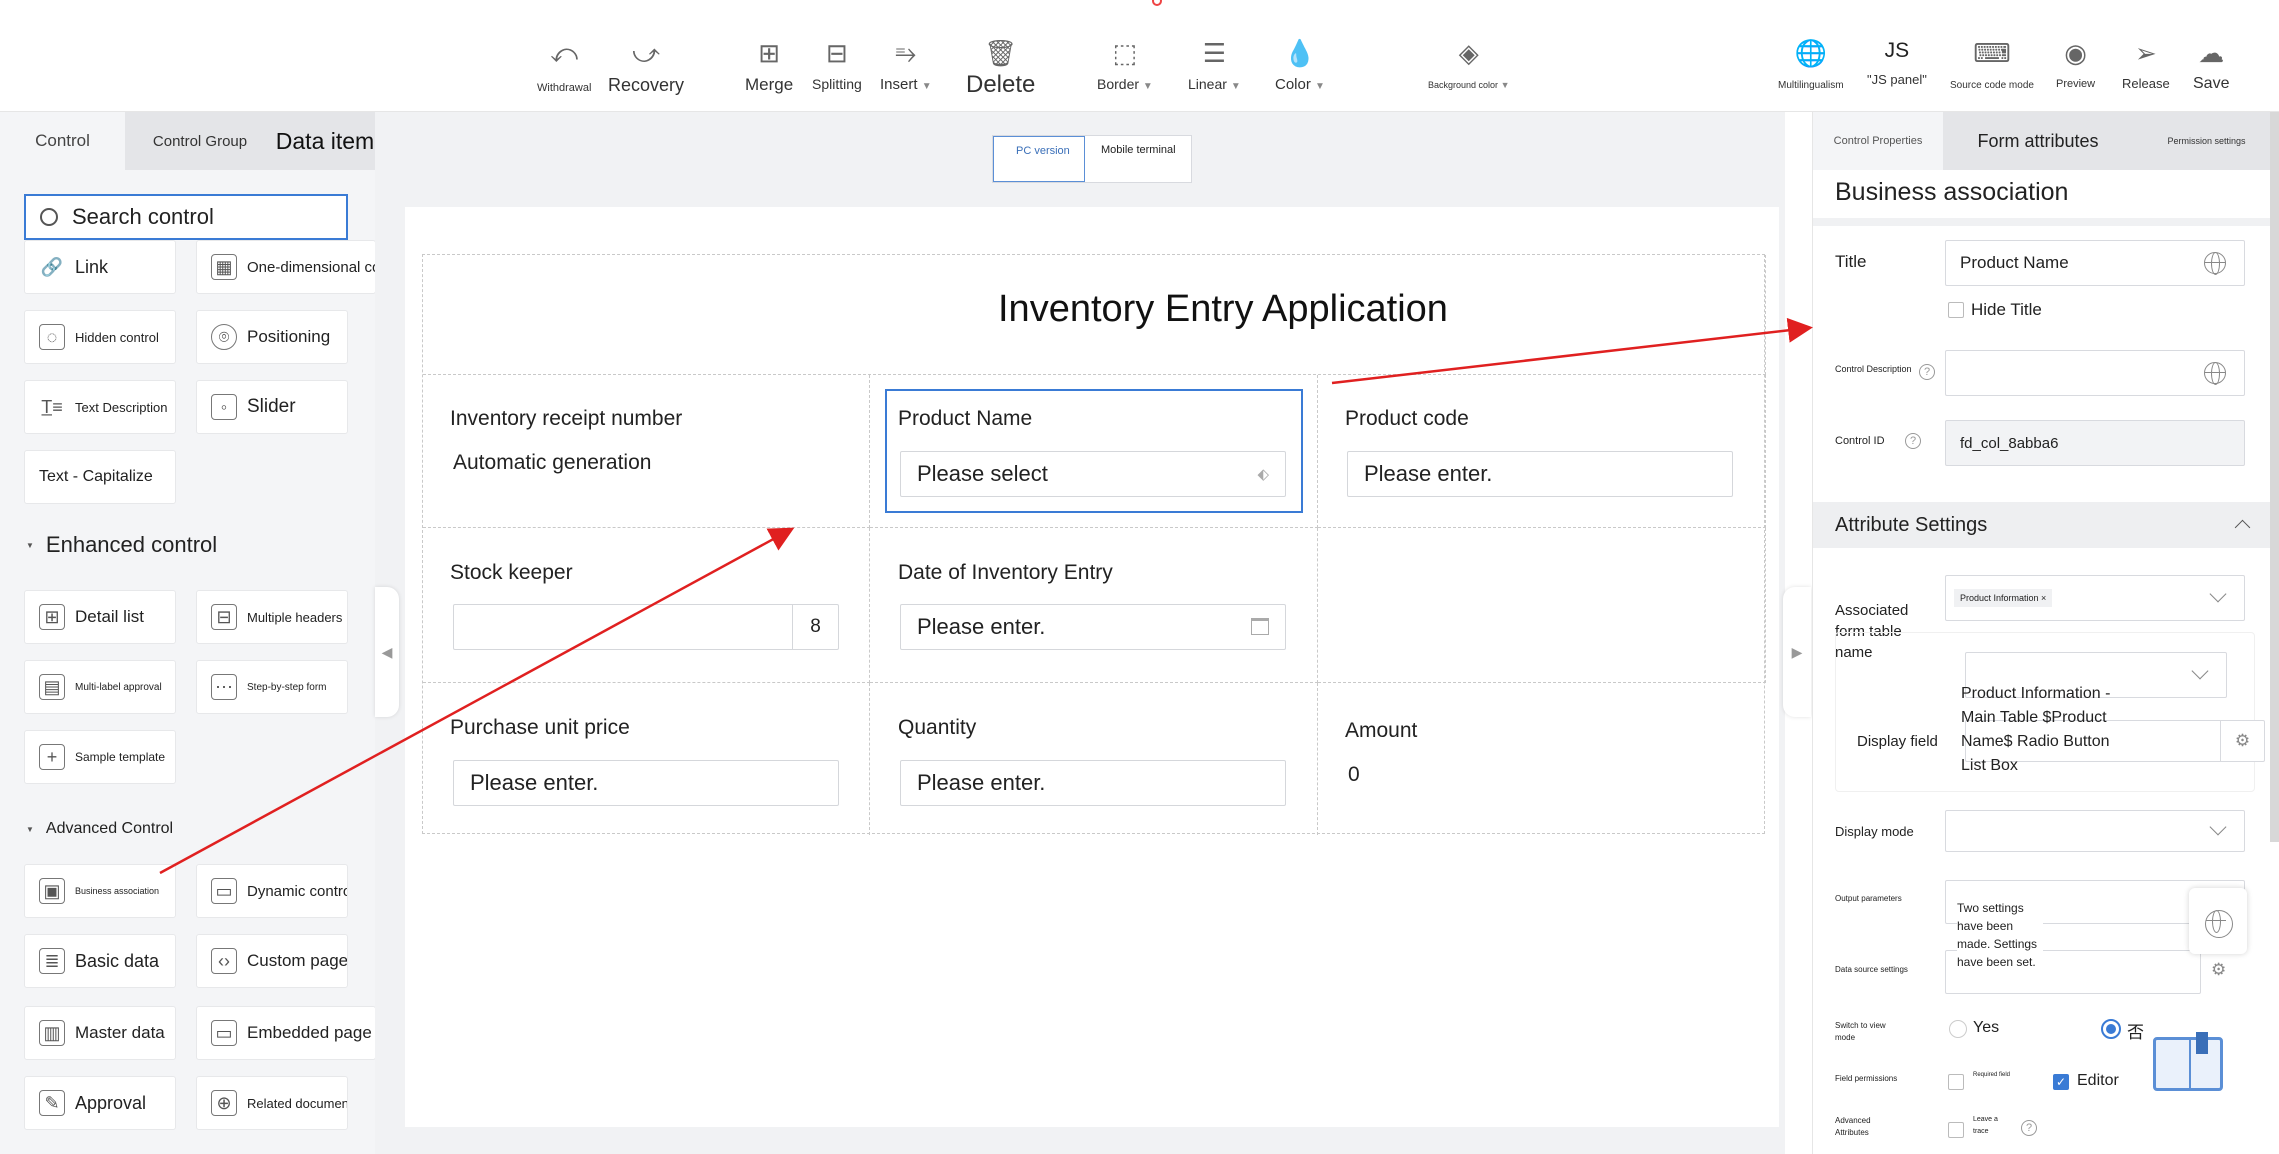 Image resolution: width=2279 pixels, height=1154 pixels. Describe the element at coordinates (2188, 1061) in the screenshot. I see `book-guide-icon` at that location.